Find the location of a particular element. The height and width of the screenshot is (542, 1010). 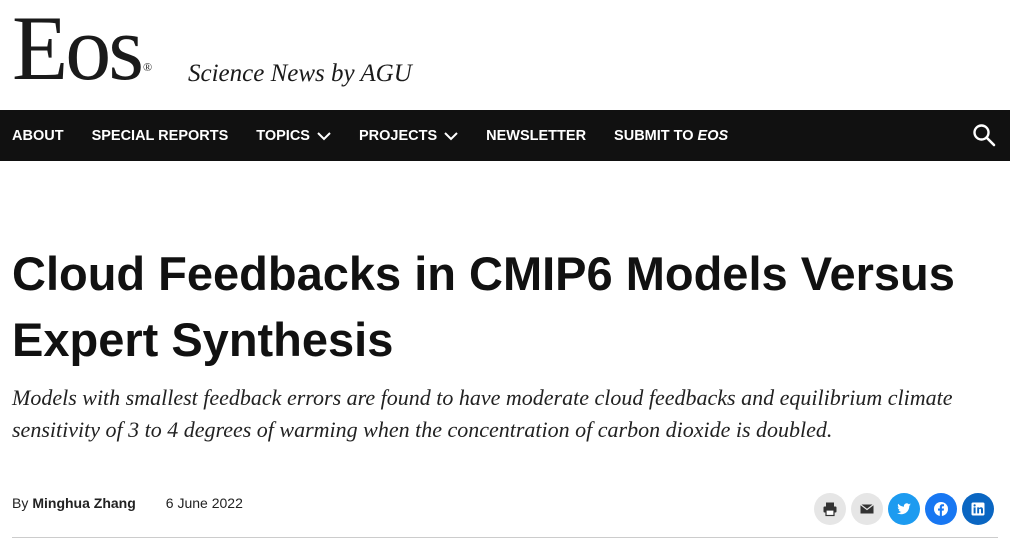

nav-item-projects: PROJECTS is located at coordinates (408, 136).